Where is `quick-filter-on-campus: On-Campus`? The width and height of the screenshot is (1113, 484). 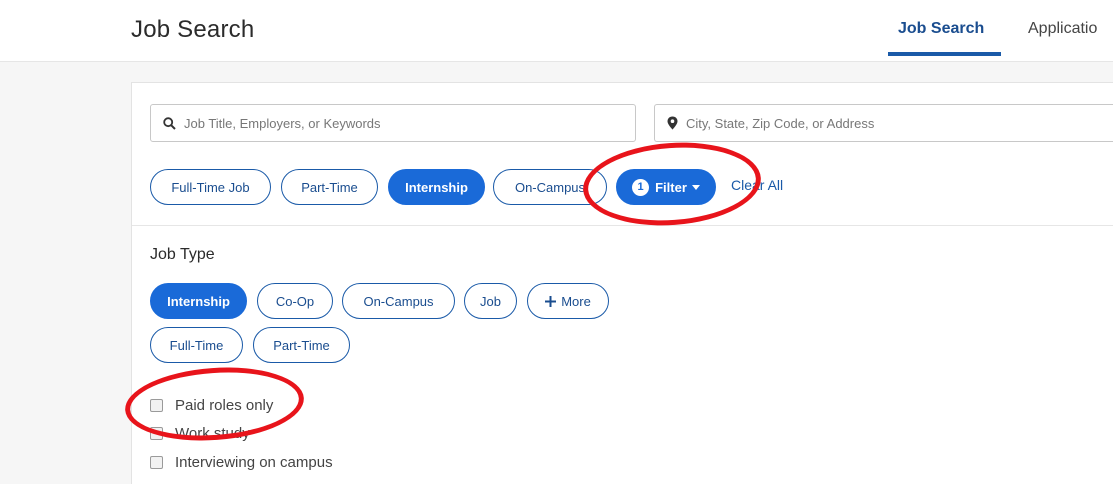
quick-filter-on-campus: On-Campus is located at coordinates (550, 187).